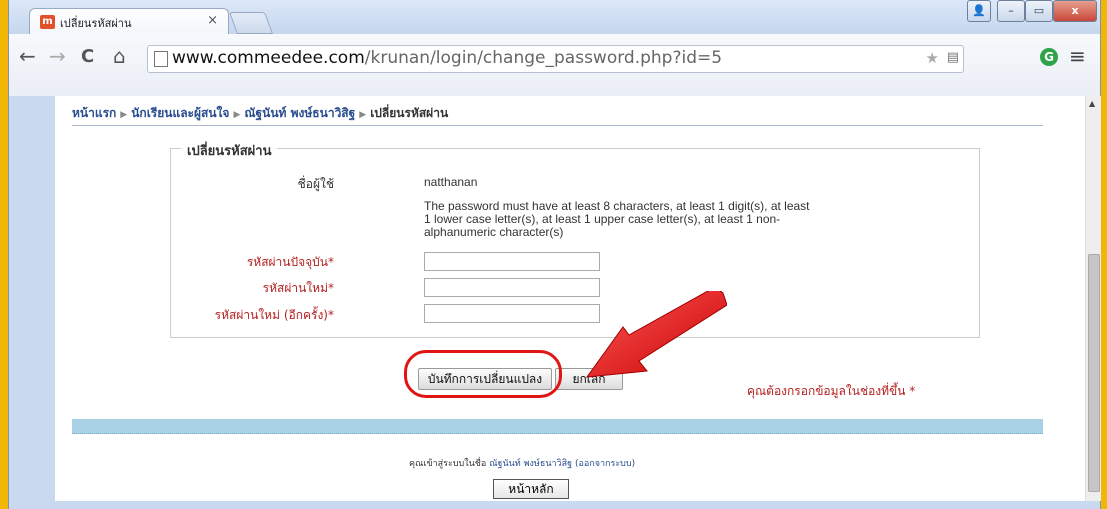  I want to click on new-password-input, so click(512, 287).